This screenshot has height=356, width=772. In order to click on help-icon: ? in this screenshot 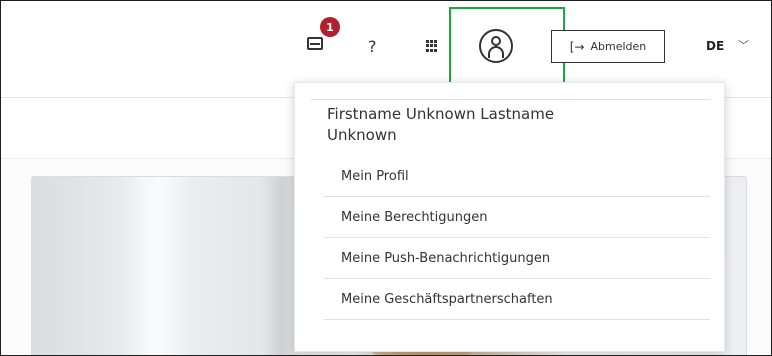, I will do `click(372, 46)`.